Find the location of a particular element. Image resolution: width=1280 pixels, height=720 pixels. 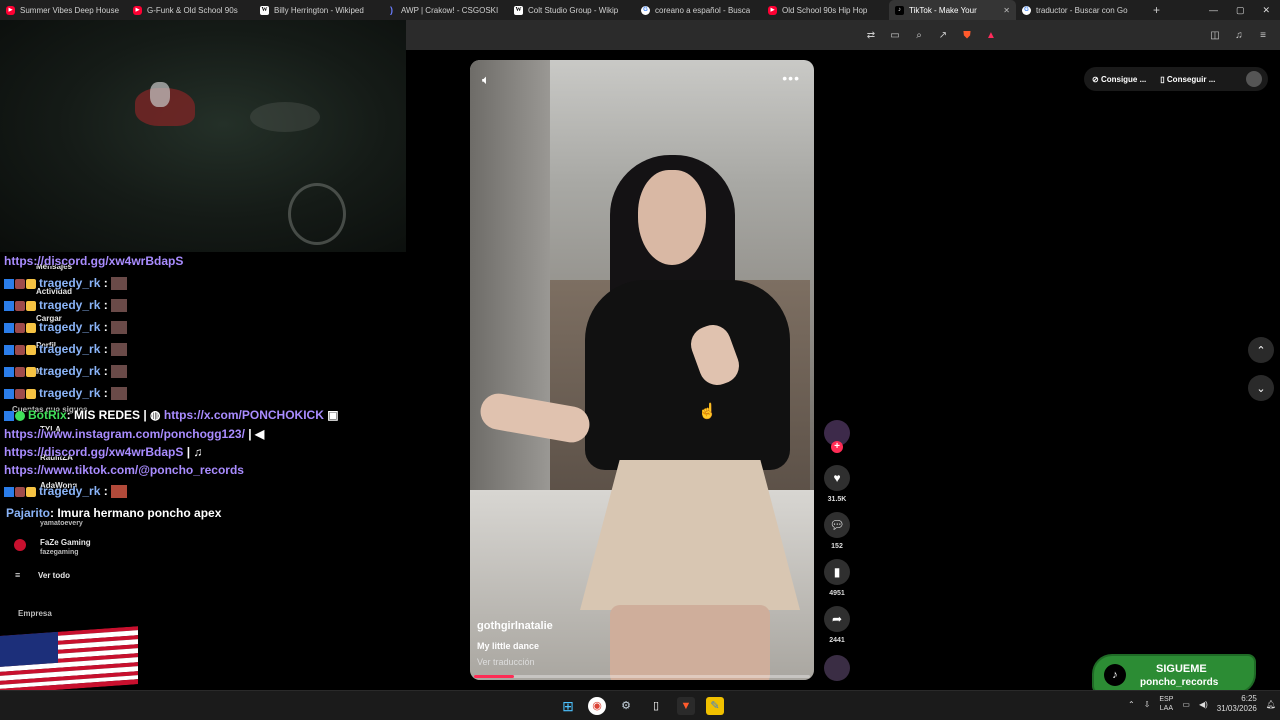

sidebar-toggle-icon: ◫ is located at coordinates (1215, 35).